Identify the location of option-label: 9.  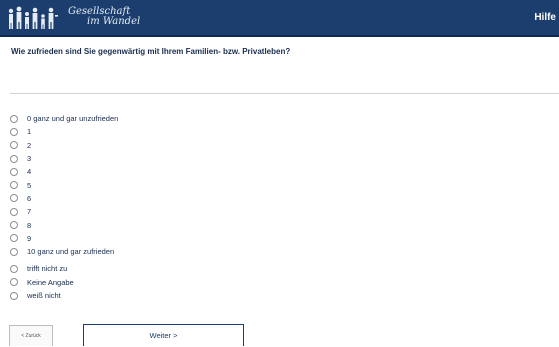
(29, 238).